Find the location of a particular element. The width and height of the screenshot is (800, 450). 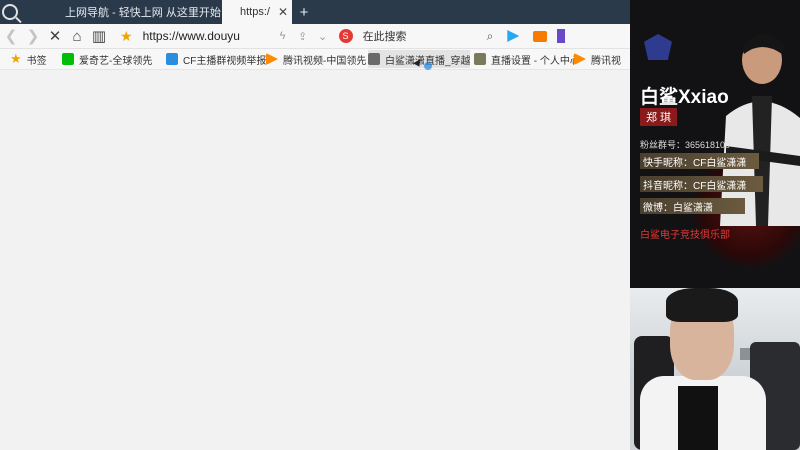

real-name-badge: 郑 琪 is located at coordinates (659, 117).